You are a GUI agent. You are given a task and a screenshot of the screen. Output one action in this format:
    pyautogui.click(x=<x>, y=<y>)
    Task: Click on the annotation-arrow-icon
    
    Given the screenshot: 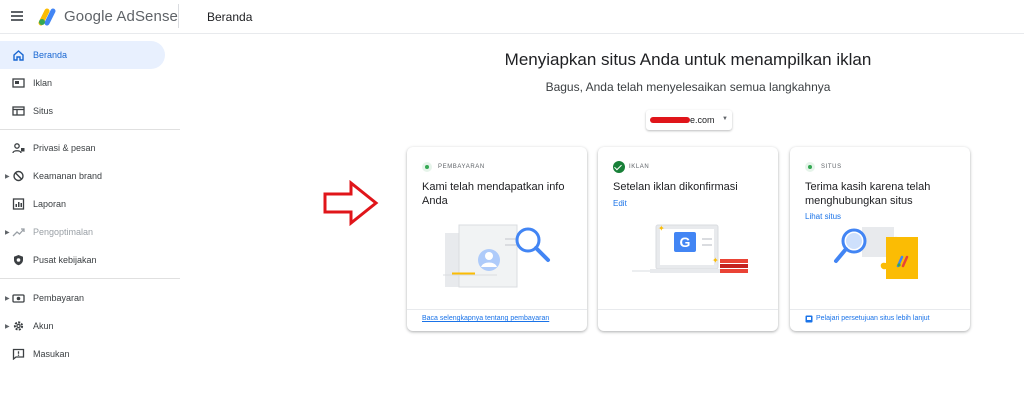 What is the action you would take?
    pyautogui.click(x=351, y=203)
    